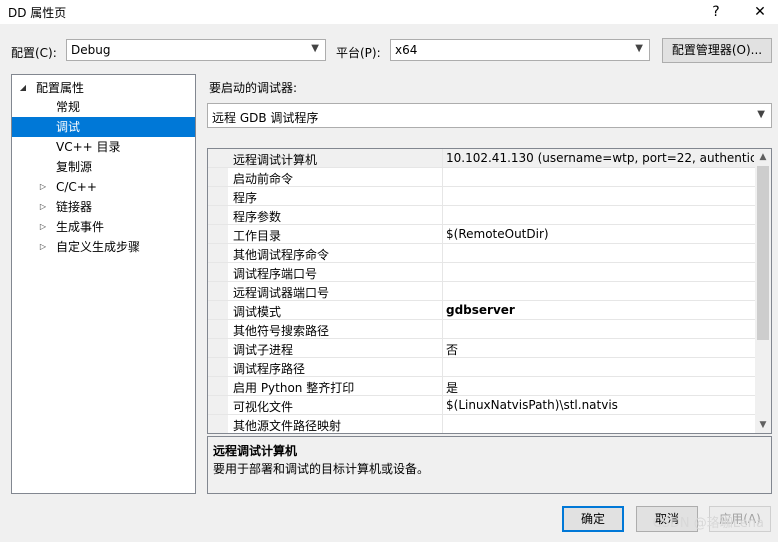 This screenshot has width=778, height=542. I want to click on vertical-scrollbar: ▲ ▼, so click(763, 291).